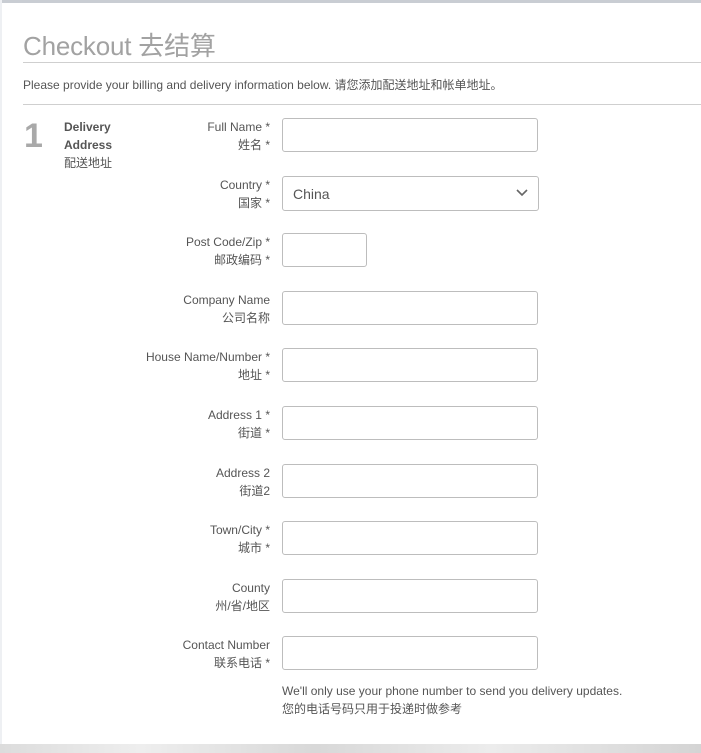 The width and height of the screenshot is (701, 753). I want to click on address2-label: Address 2 街道2, so click(170, 482).